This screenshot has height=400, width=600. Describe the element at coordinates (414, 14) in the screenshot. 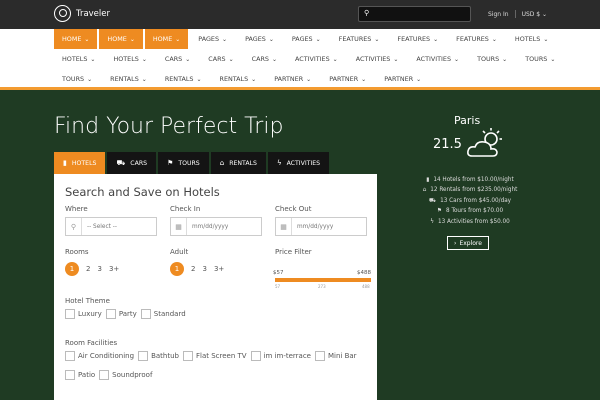

I see `top-search-input: ⚲` at that location.